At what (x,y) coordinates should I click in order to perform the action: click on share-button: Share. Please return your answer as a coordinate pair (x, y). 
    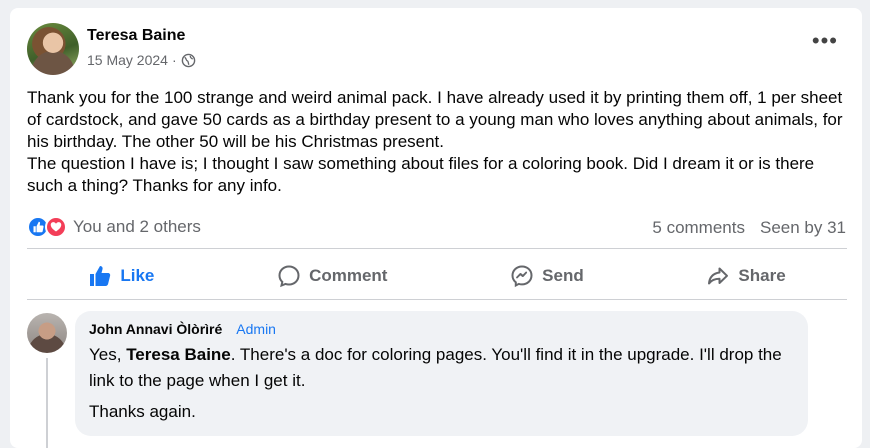
    Looking at the image, I should click on (746, 276).